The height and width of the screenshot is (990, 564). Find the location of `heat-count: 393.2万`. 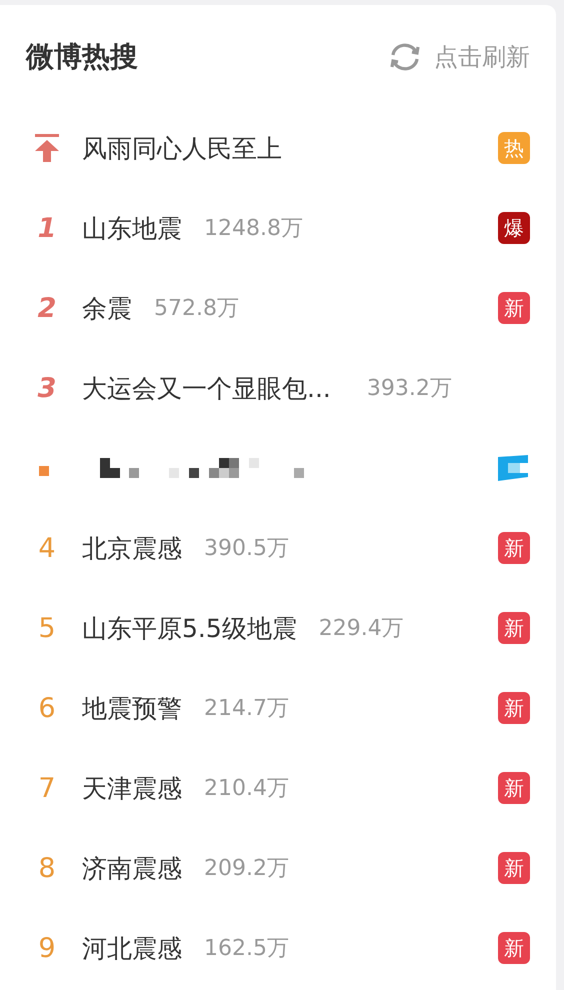

heat-count: 393.2万 is located at coordinates (409, 389).